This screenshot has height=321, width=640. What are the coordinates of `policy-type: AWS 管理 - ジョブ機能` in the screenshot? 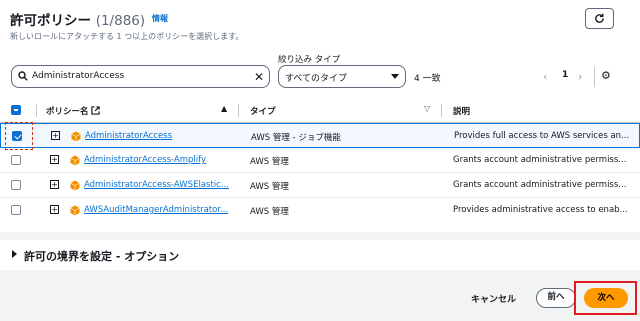 It's located at (296, 138).